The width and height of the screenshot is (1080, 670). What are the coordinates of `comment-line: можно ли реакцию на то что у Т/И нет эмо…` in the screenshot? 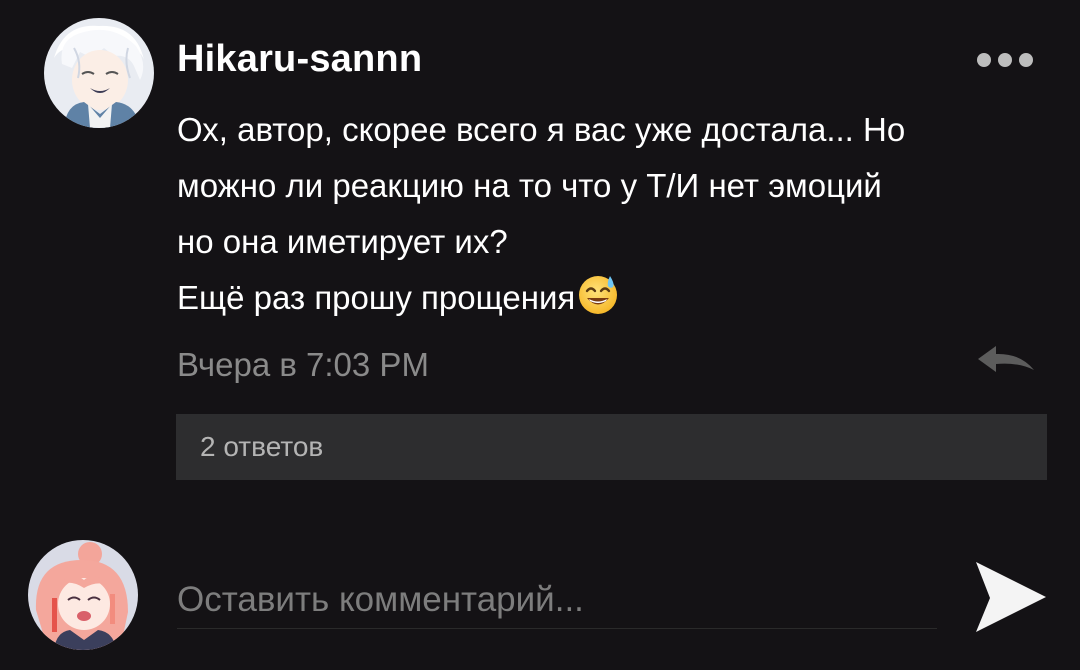 It's located at (529, 185).